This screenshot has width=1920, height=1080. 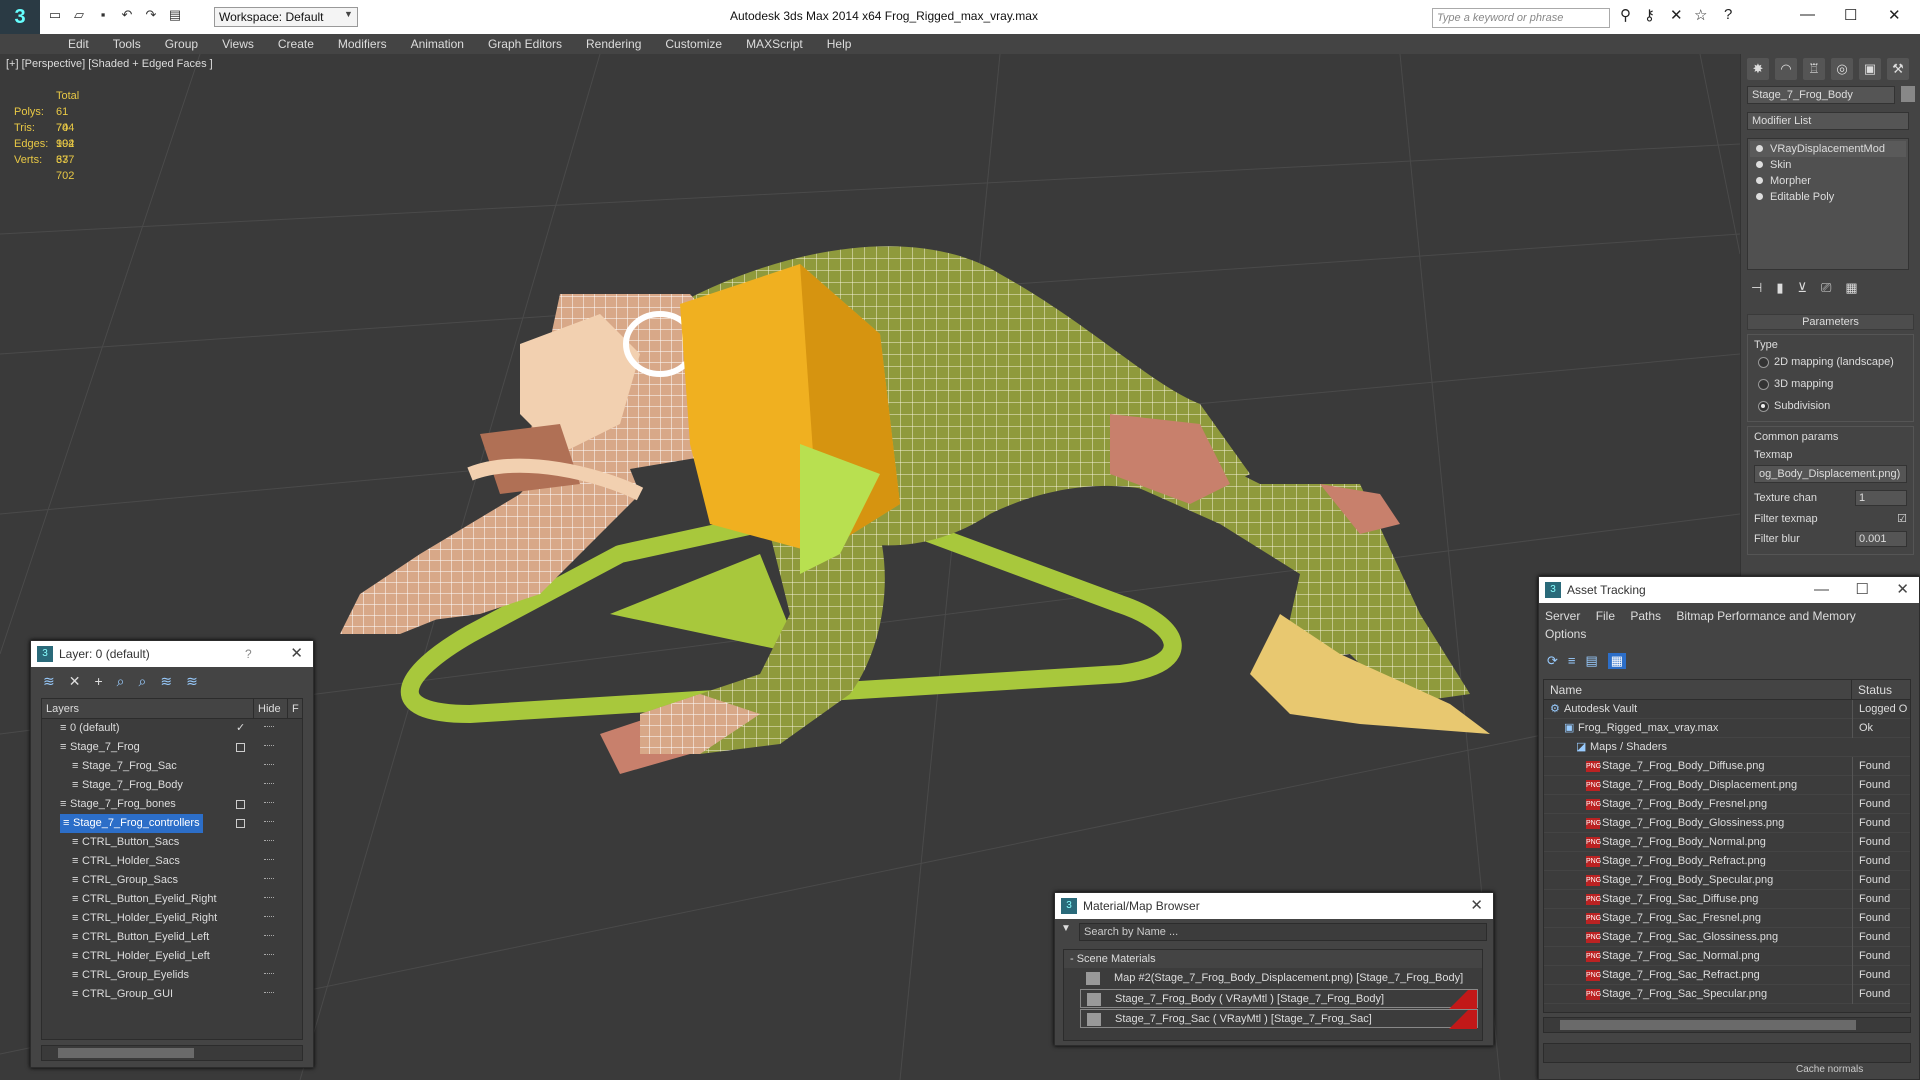 What do you see at coordinates (1698, 689) in the screenshot?
I see `col-name: Name` at bounding box center [1698, 689].